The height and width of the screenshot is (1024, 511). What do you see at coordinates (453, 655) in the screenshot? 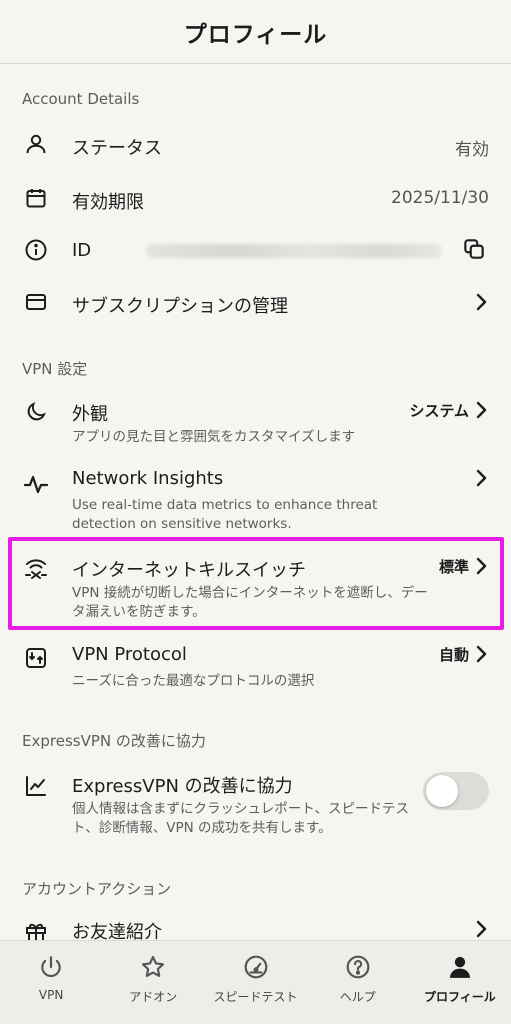
I see `vpn-protocol-value: 自動` at bounding box center [453, 655].